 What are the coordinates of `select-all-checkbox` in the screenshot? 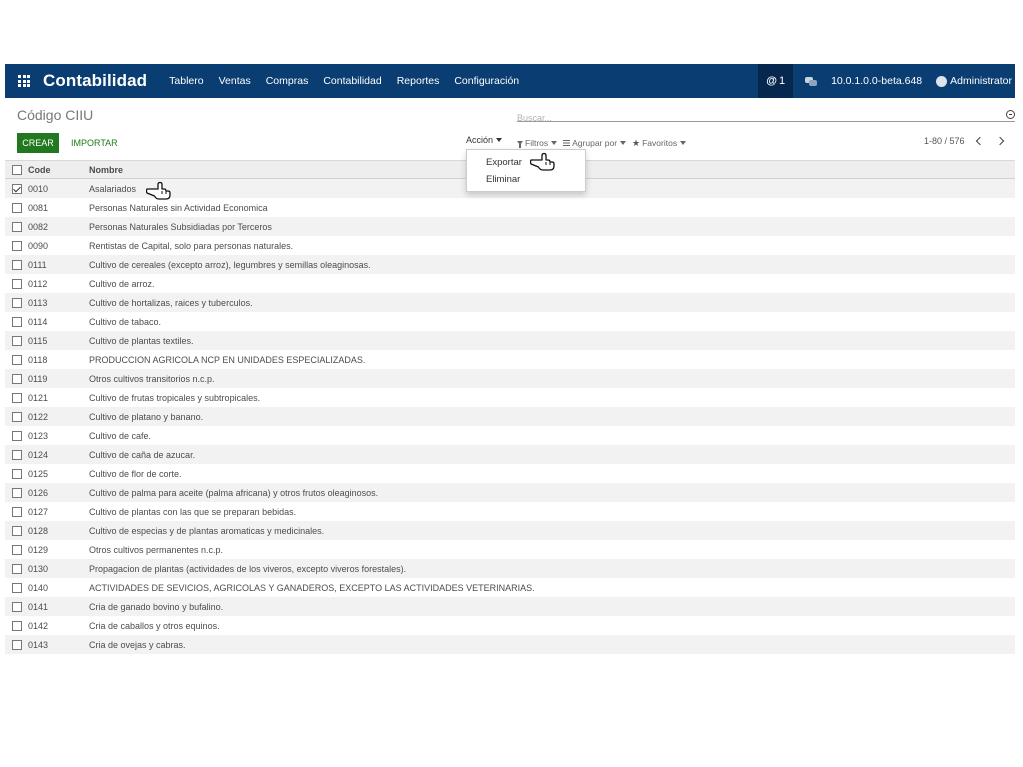 It's located at (16, 169).